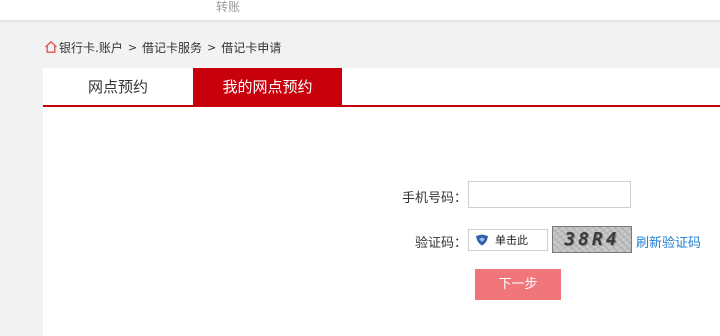  I want to click on shield-icon, so click(482, 240).